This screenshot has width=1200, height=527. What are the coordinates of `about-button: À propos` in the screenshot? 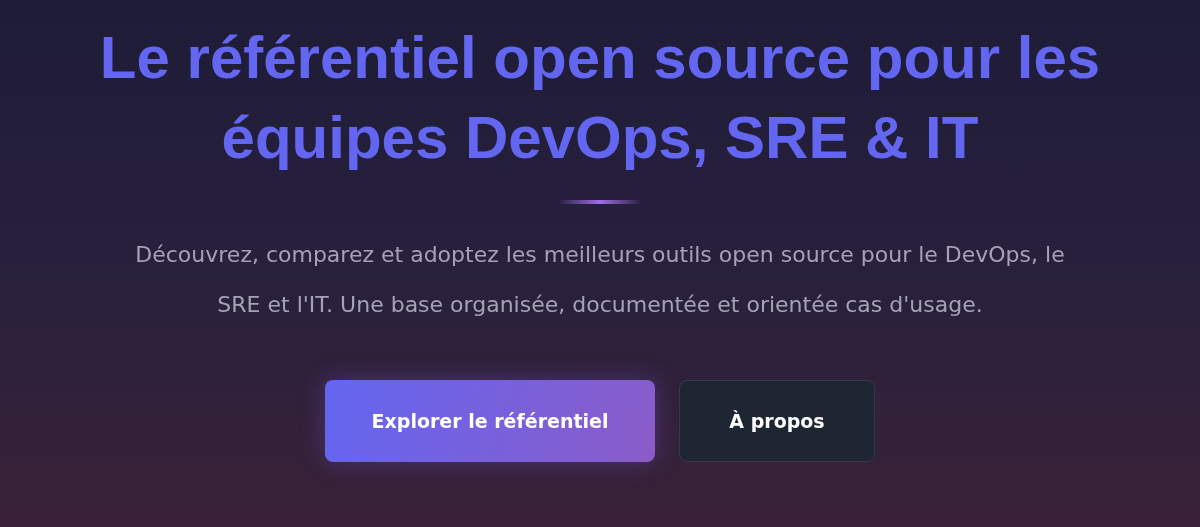 It's located at (777, 421).